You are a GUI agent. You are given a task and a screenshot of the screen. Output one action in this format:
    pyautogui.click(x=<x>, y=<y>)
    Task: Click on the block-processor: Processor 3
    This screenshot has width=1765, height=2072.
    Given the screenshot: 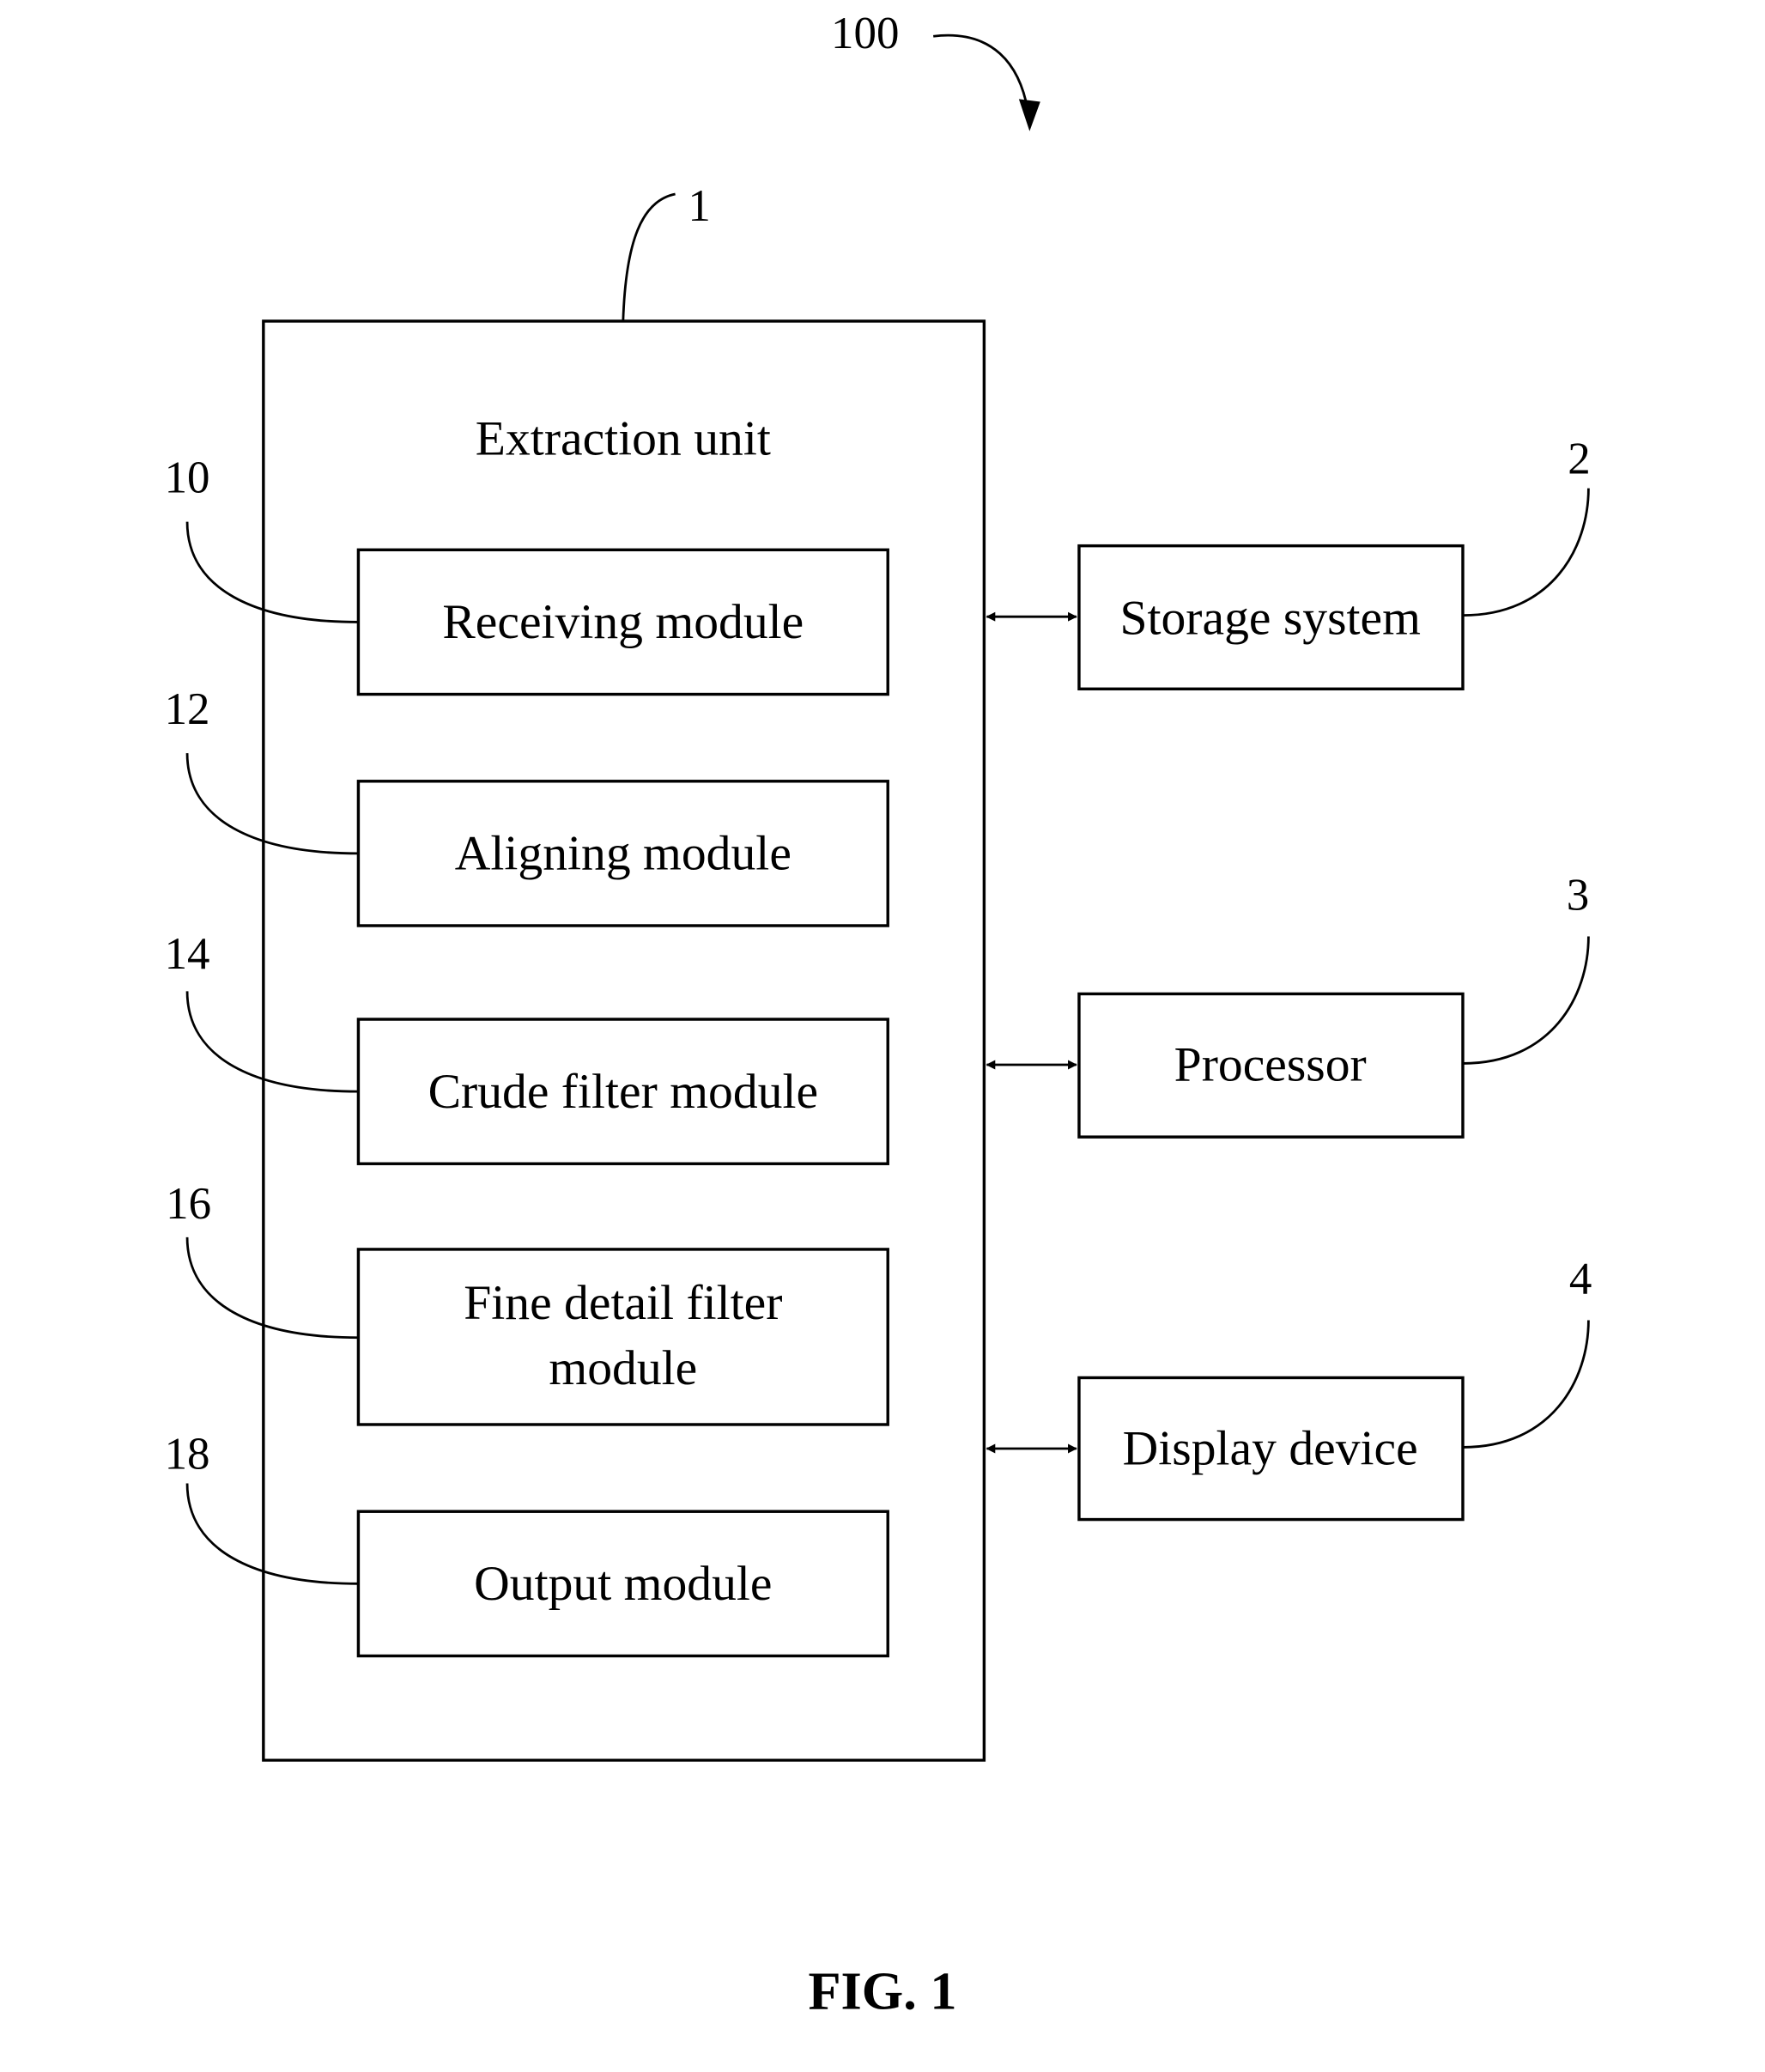 What is the action you would take?
    pyautogui.click(x=1288, y=1005)
    